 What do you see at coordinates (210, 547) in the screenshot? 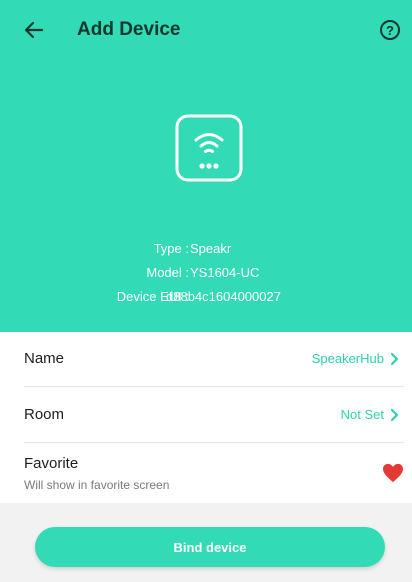
I see `bind-device-button: Bind device` at bounding box center [210, 547].